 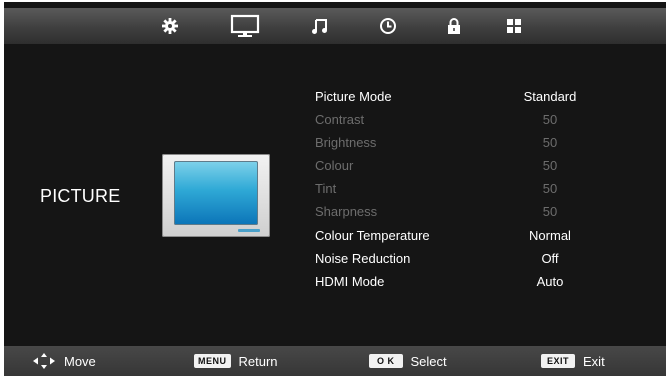 What do you see at coordinates (550, 96) in the screenshot?
I see `menu-item-value: Standard` at bounding box center [550, 96].